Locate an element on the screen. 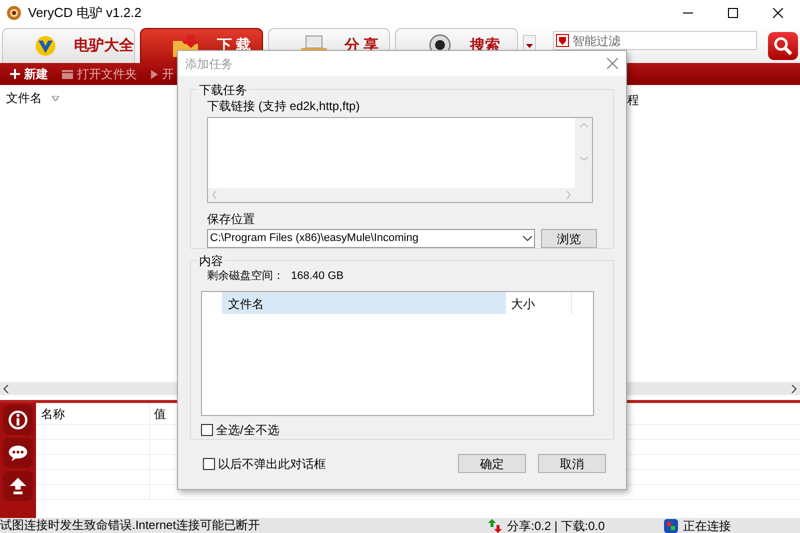  caret-icon is located at coordinates (529, 46).